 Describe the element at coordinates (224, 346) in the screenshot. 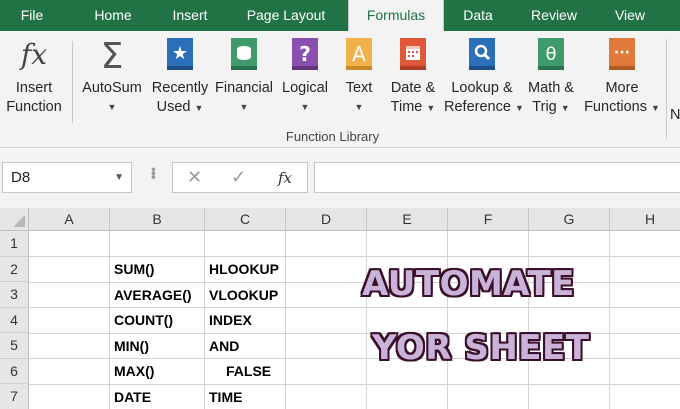

I see `cell-c5: AND` at that location.